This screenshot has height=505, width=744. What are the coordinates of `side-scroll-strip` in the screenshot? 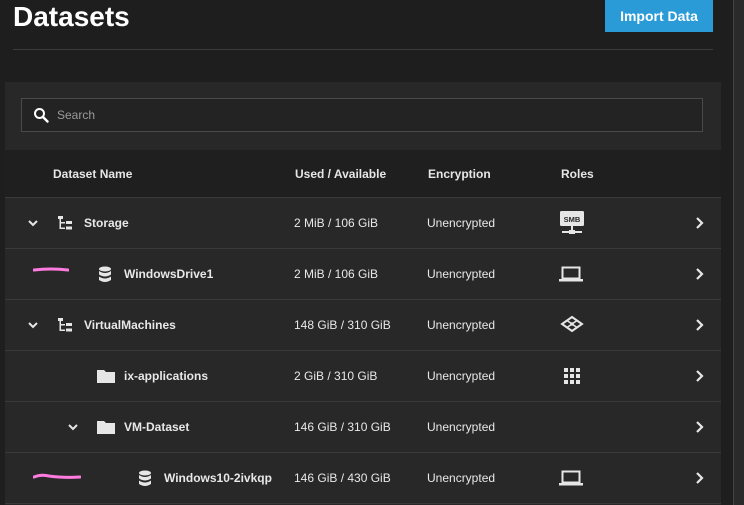 It's located at (738, 252).